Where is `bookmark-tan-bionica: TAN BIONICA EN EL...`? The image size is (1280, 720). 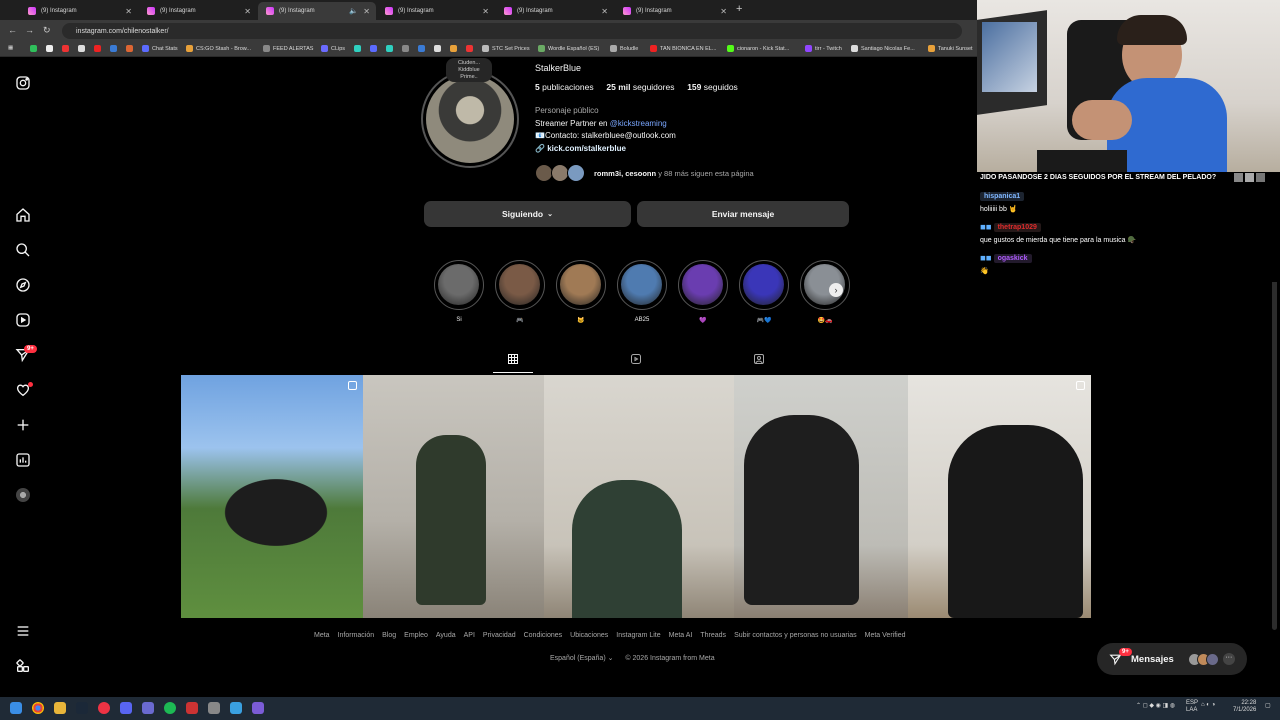 bookmark-tan-bionica: TAN BIONICA EN EL... is located at coordinates (683, 48).